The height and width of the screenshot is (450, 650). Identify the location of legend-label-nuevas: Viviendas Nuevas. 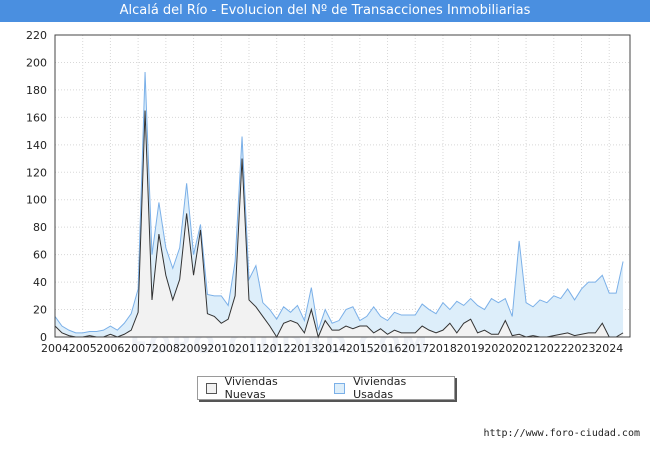
(251, 388).